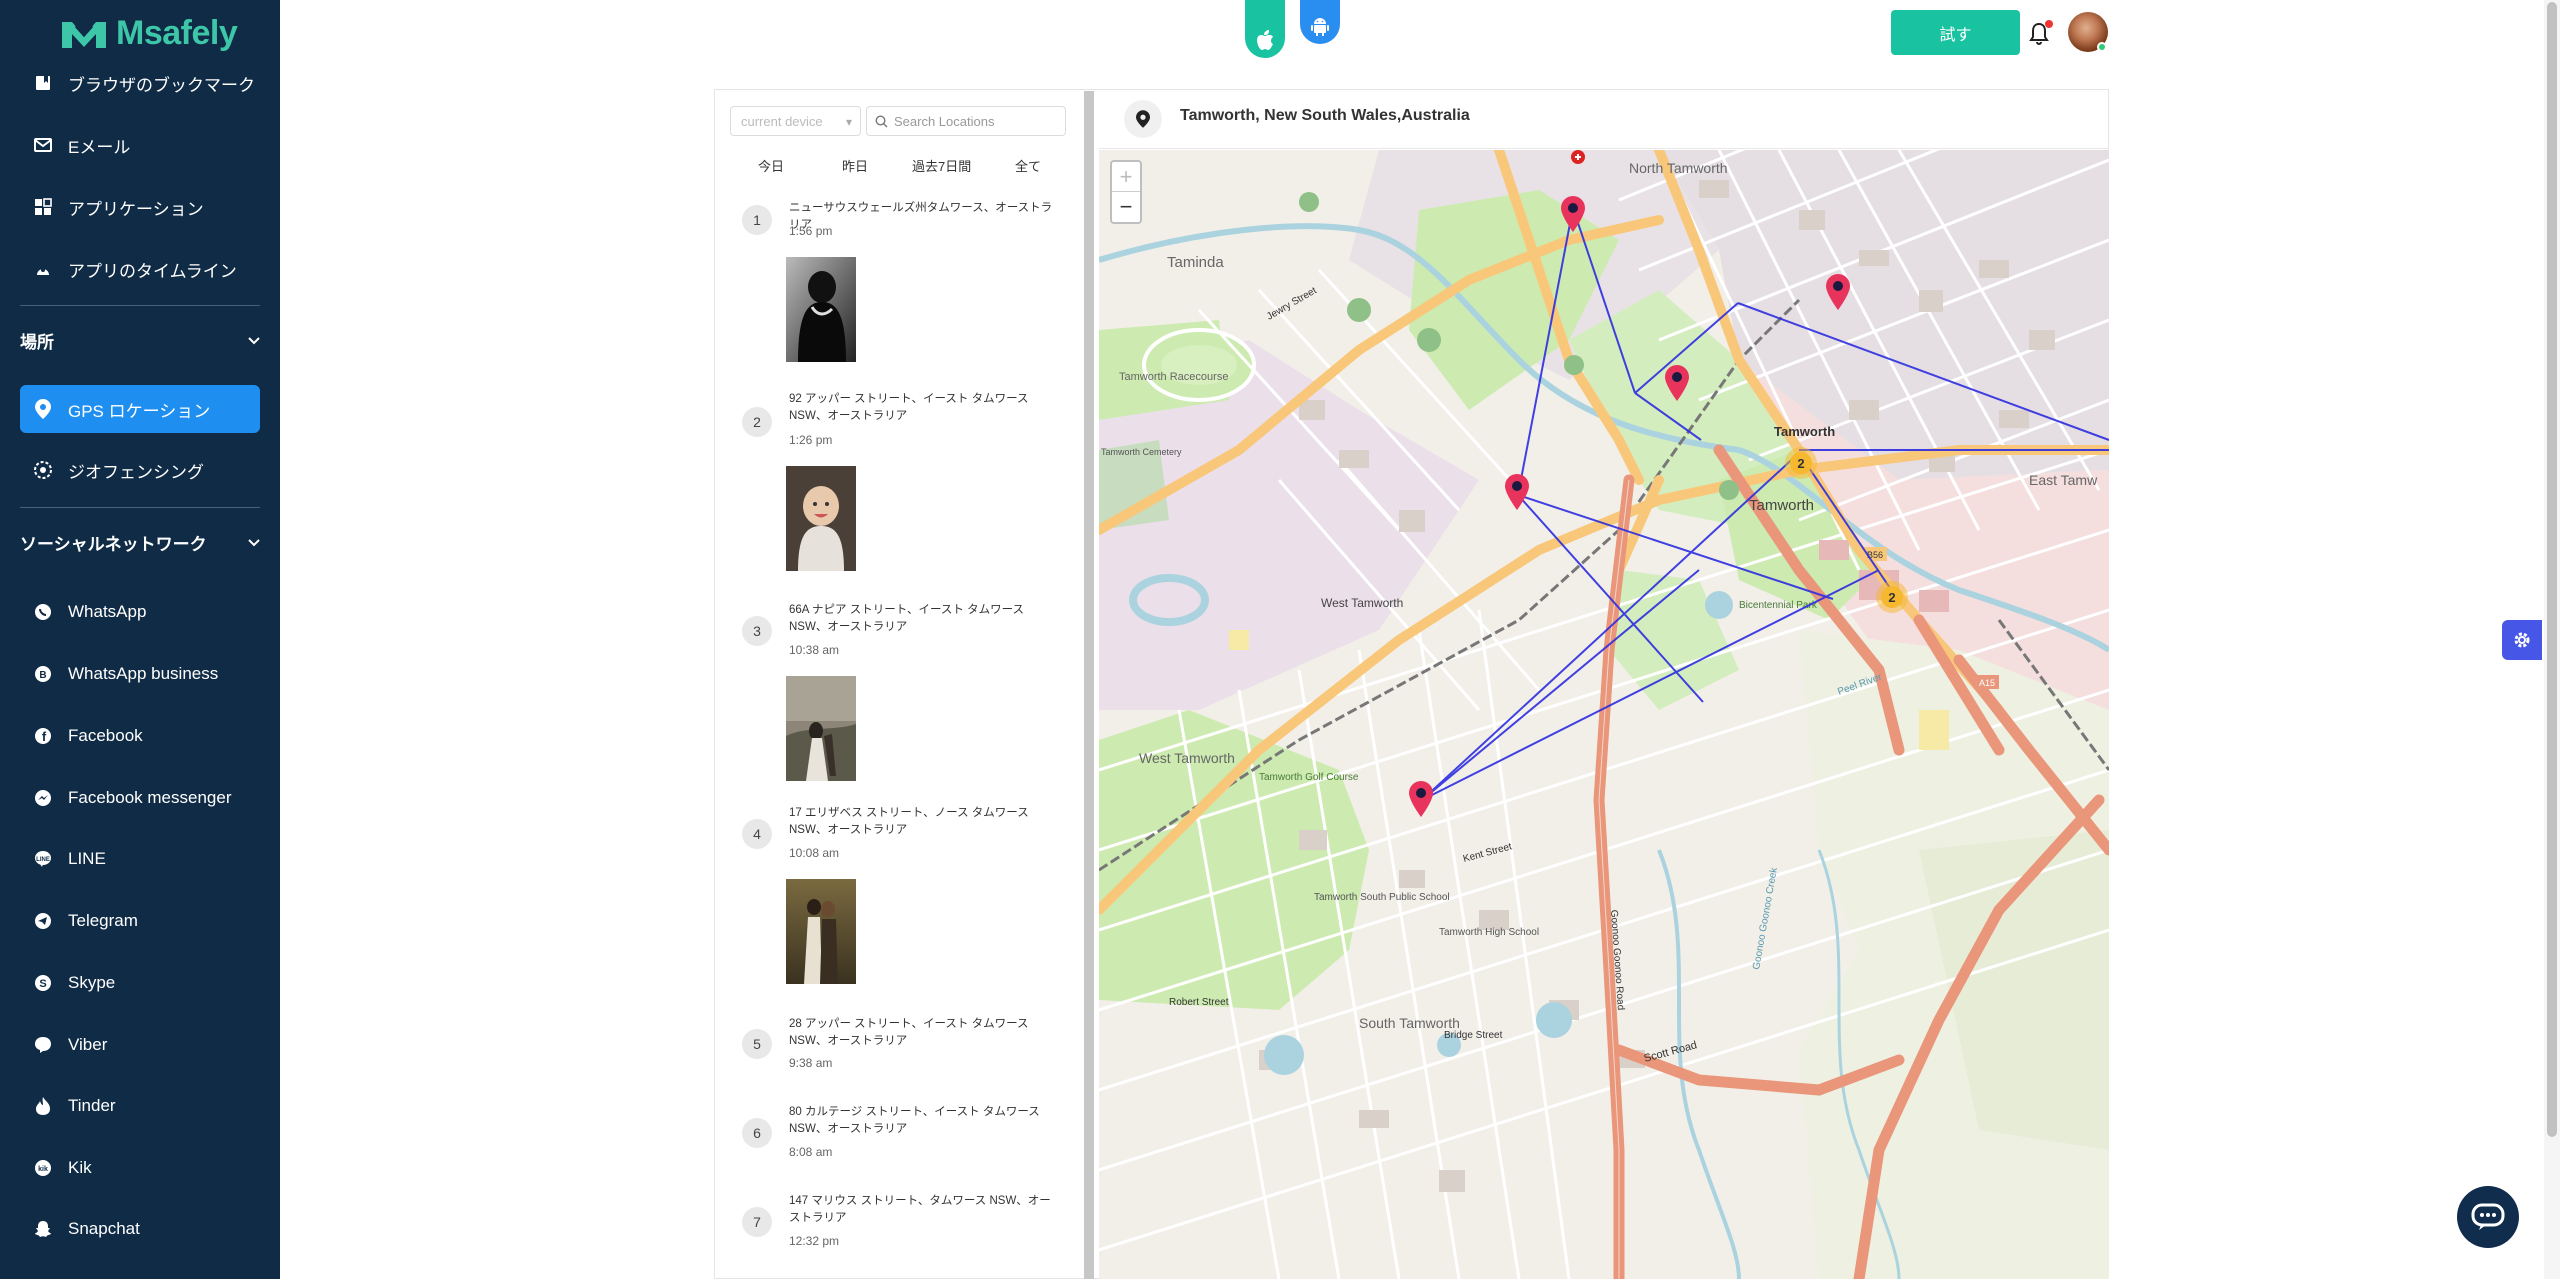  I want to click on skype-icon: S, so click(43, 983).